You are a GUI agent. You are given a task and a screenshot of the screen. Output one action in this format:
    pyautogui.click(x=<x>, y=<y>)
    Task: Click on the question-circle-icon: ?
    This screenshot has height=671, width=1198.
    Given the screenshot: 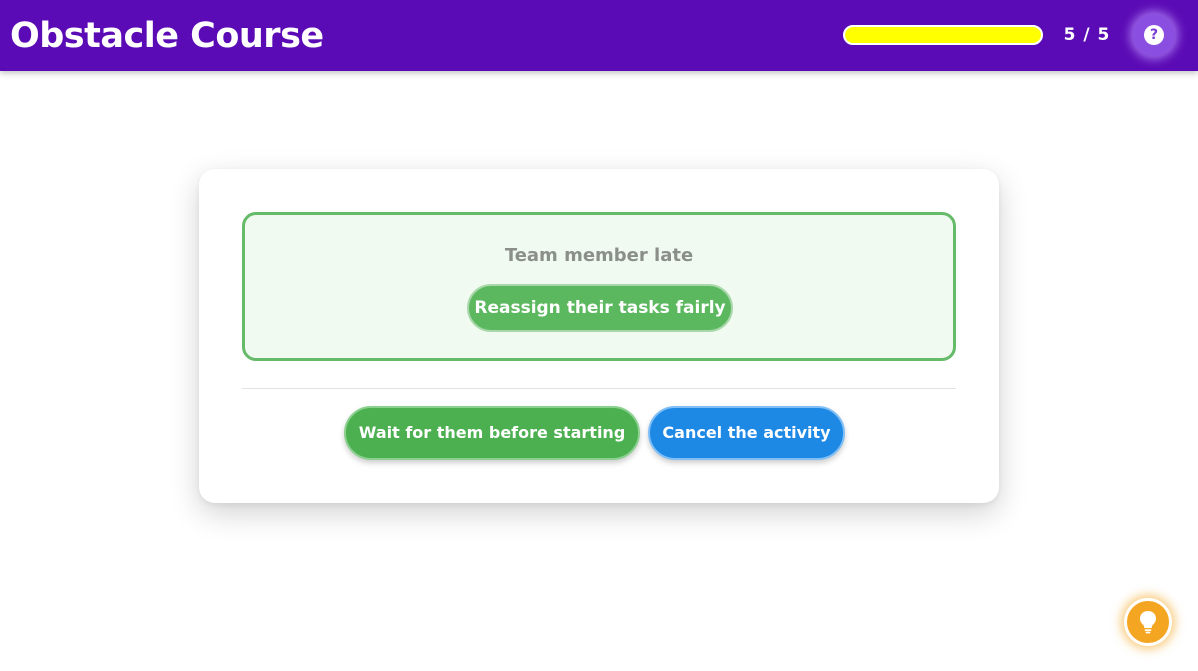 What is the action you would take?
    pyautogui.click(x=1154, y=35)
    